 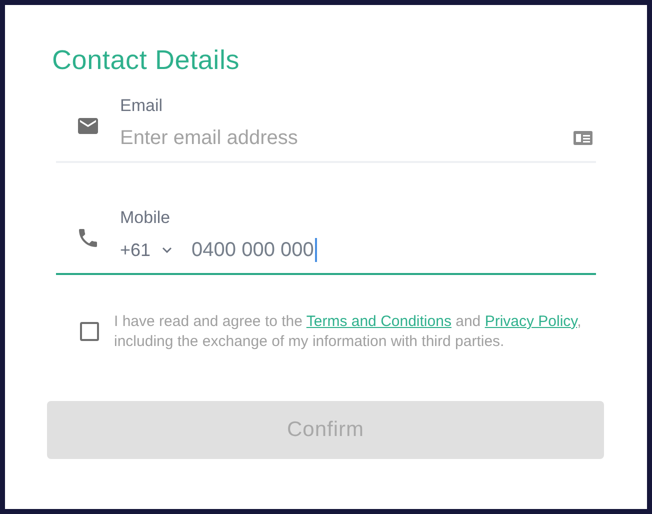 What do you see at coordinates (583, 138) in the screenshot?
I see `contact-card-icon` at bounding box center [583, 138].